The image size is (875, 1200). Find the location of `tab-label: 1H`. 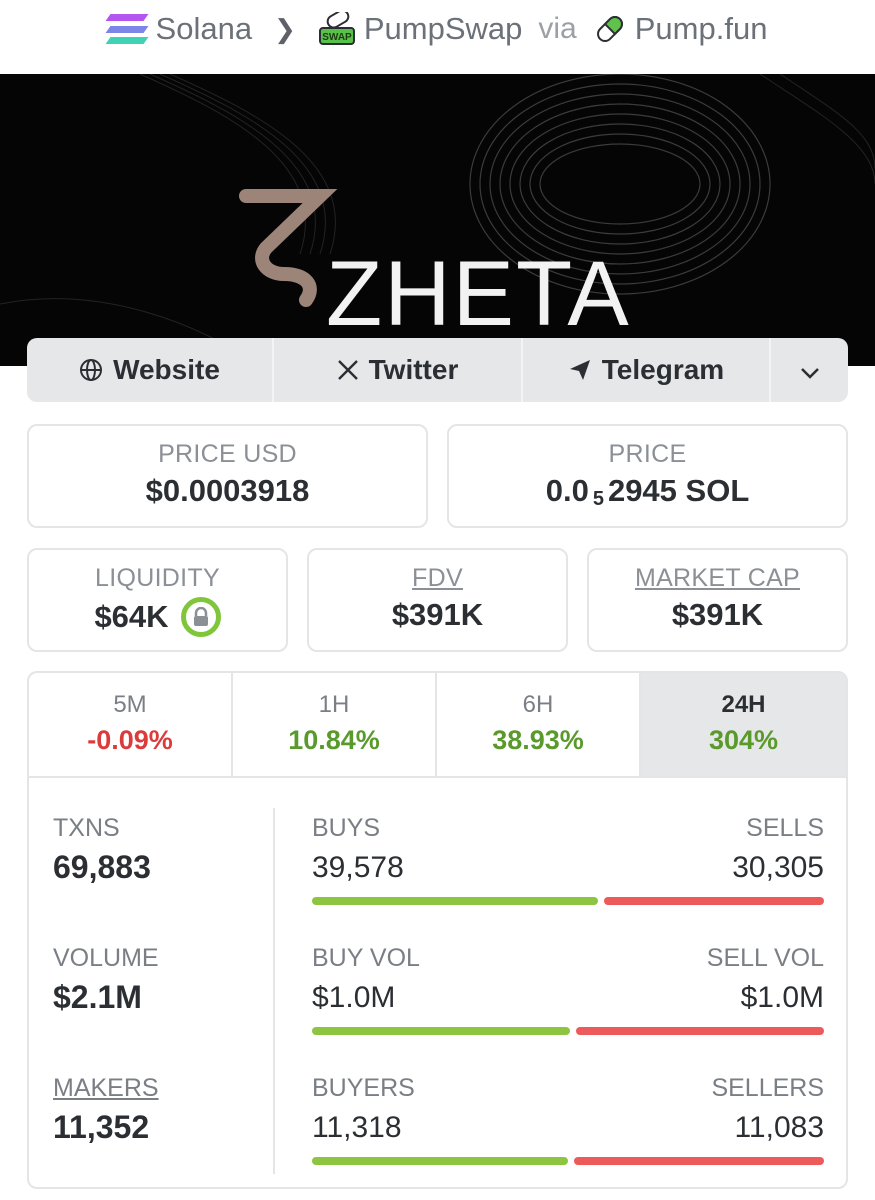

tab-label: 1H is located at coordinates (334, 704).